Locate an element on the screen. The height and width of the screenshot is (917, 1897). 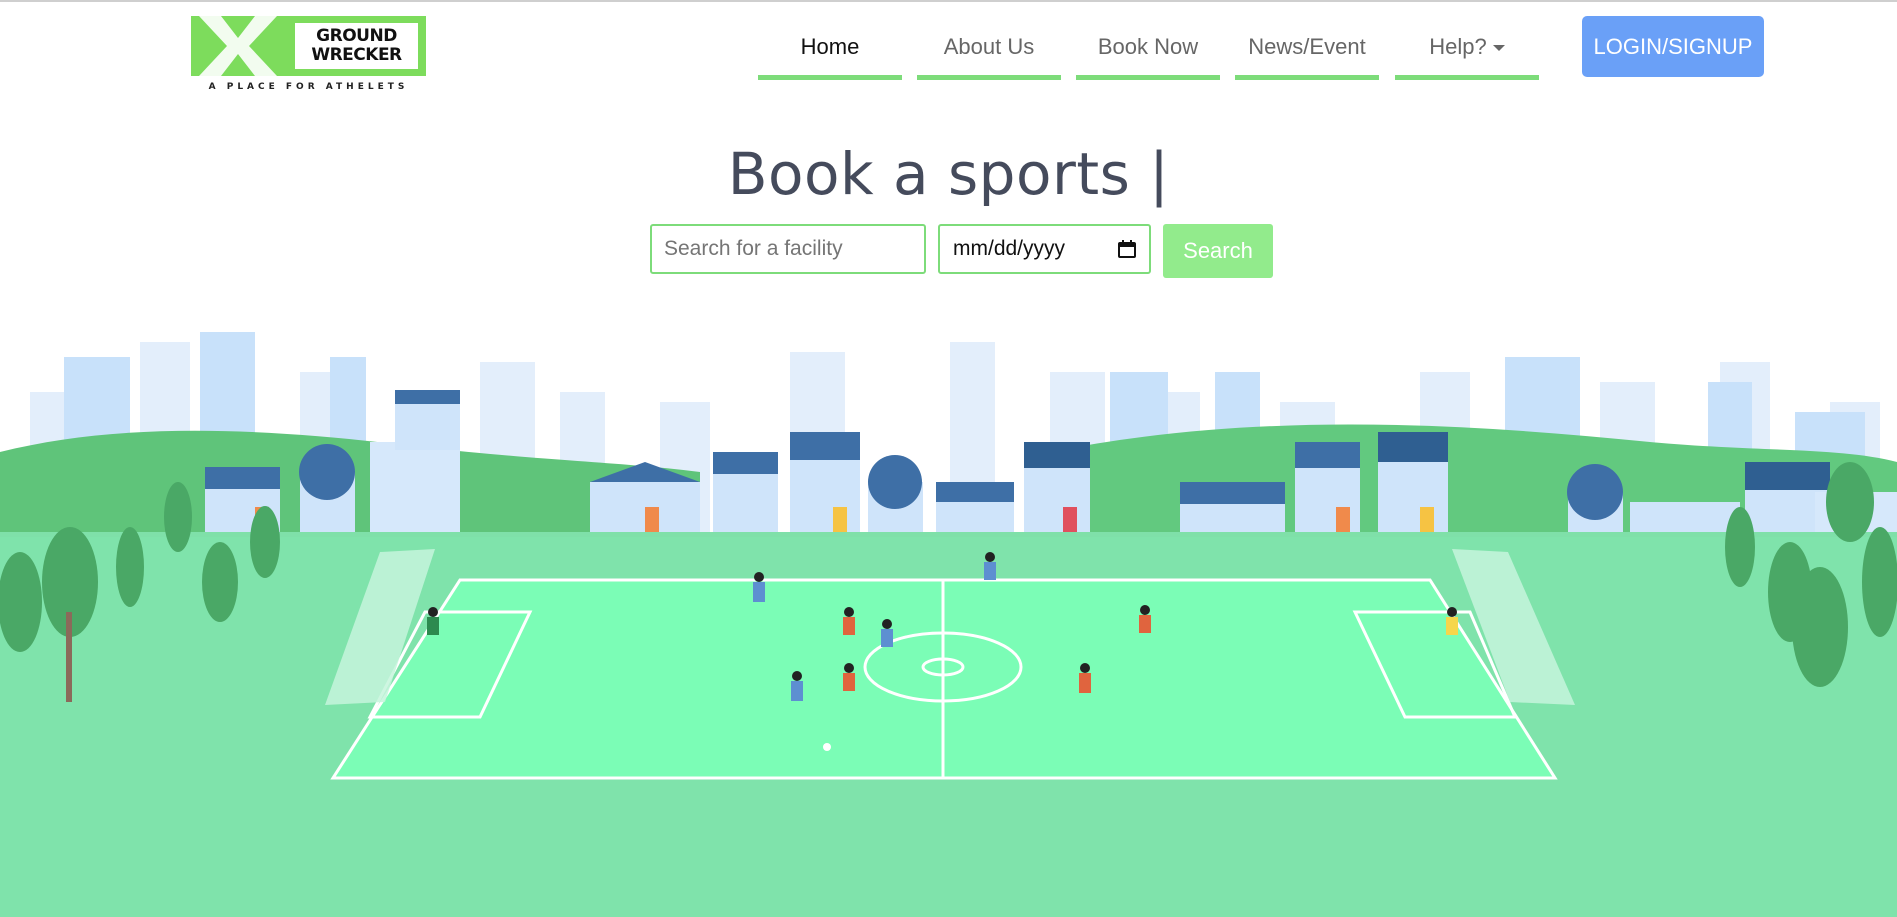
brand-logo: GROUND WRECKER A PLACE FOR ATHELETS is located at coordinates (308, 54).